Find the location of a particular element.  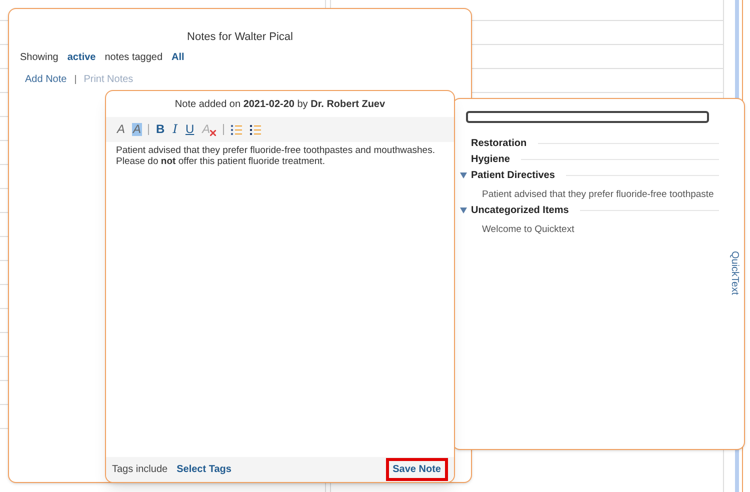

action-link: Add Note is located at coordinates (46, 79).